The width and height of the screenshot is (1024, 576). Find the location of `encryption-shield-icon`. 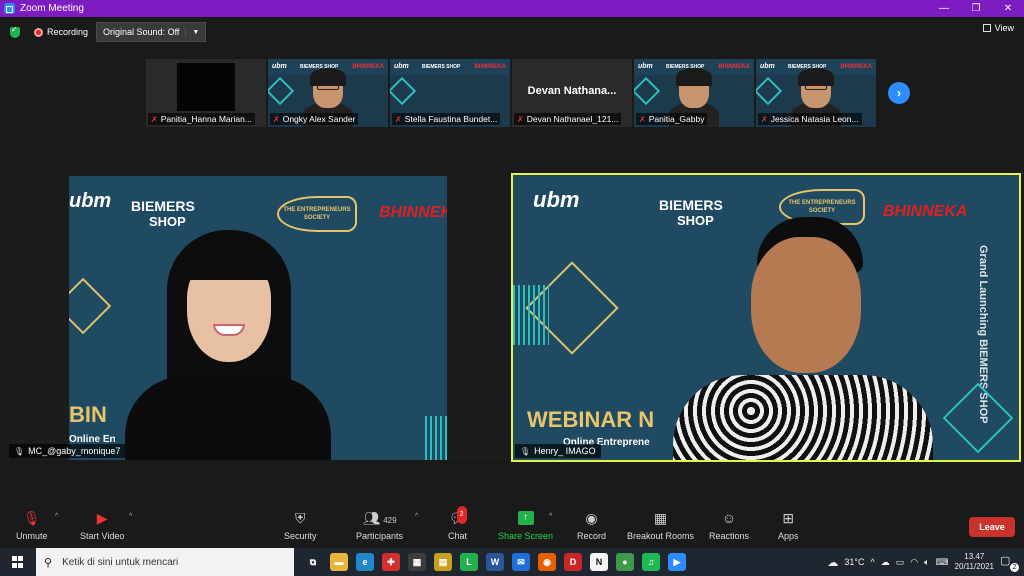

encryption-shield-icon is located at coordinates (15, 31).